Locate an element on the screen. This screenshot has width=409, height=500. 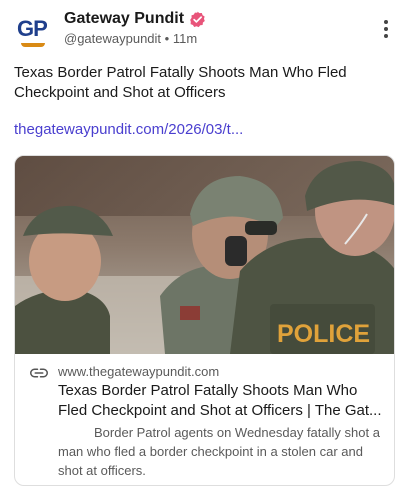
avatar: GP is located at coordinates (34, 32).